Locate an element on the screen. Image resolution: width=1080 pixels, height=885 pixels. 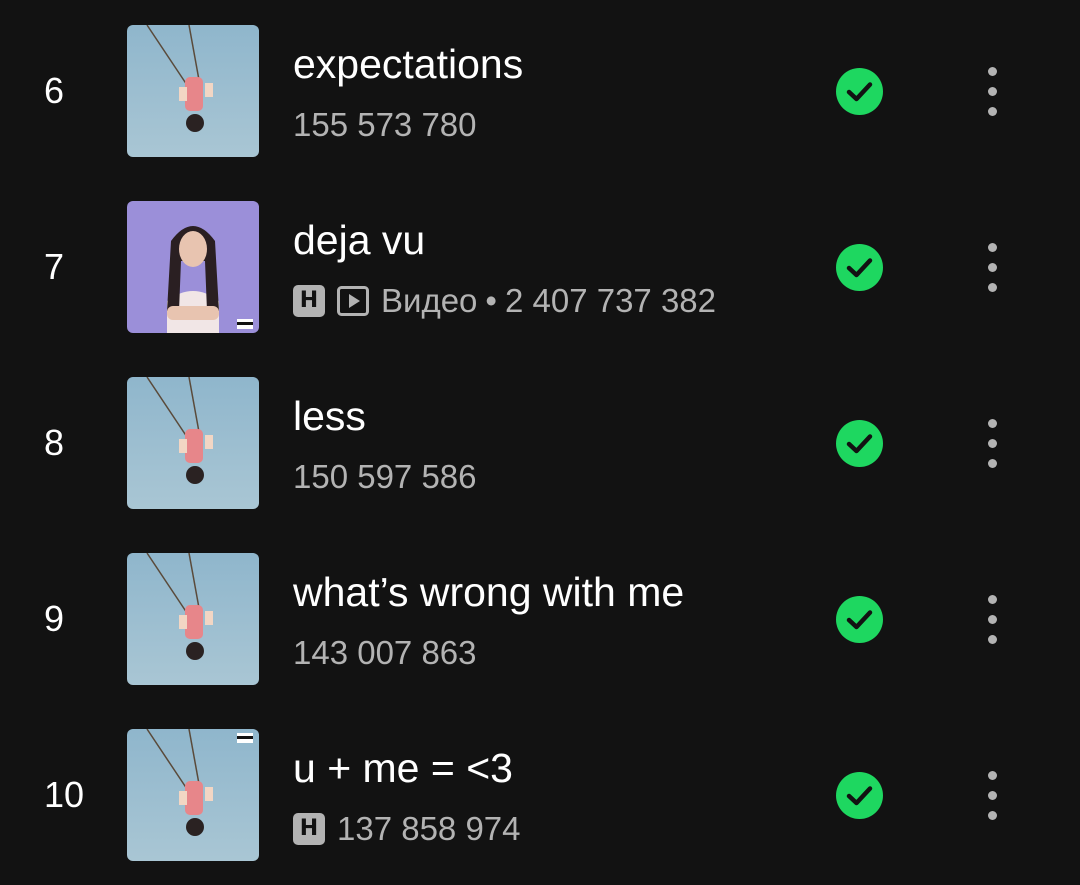
track-rank: 8 is located at coordinates (54, 442).